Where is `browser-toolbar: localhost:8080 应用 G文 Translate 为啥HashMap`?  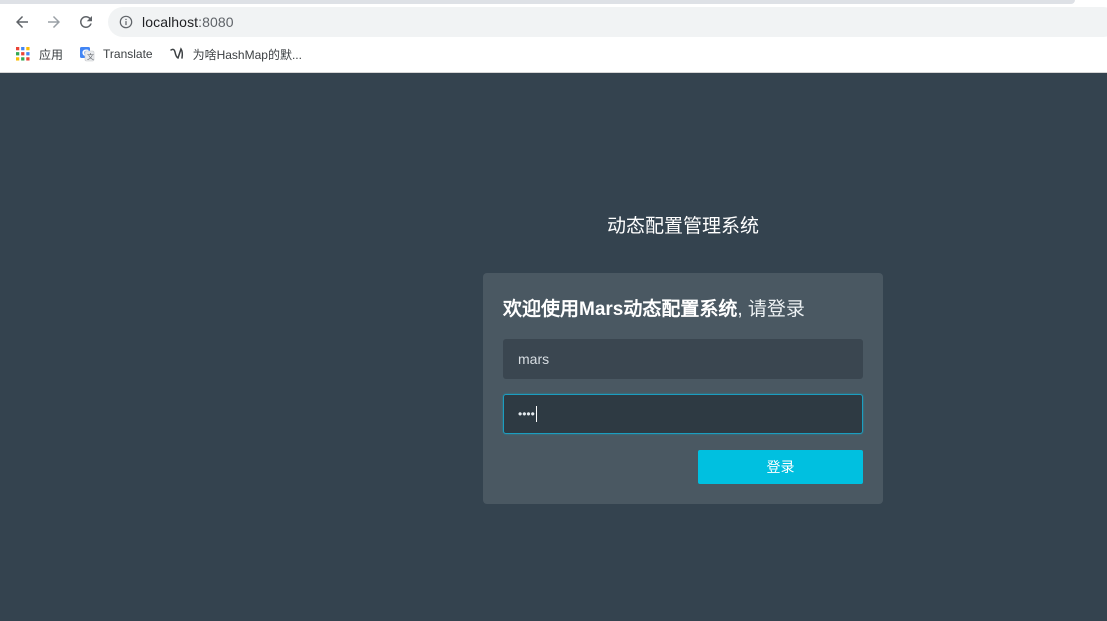 browser-toolbar: localhost:8080 应用 G文 Translate 为啥HashMap is located at coordinates (553, 36).